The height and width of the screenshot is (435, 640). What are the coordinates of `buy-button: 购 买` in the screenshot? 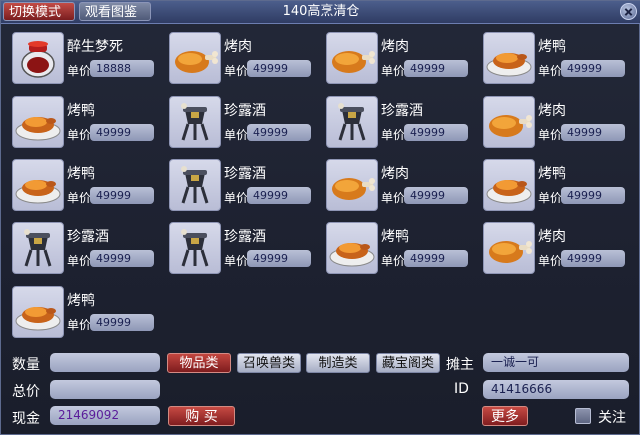 It's located at (201, 416).